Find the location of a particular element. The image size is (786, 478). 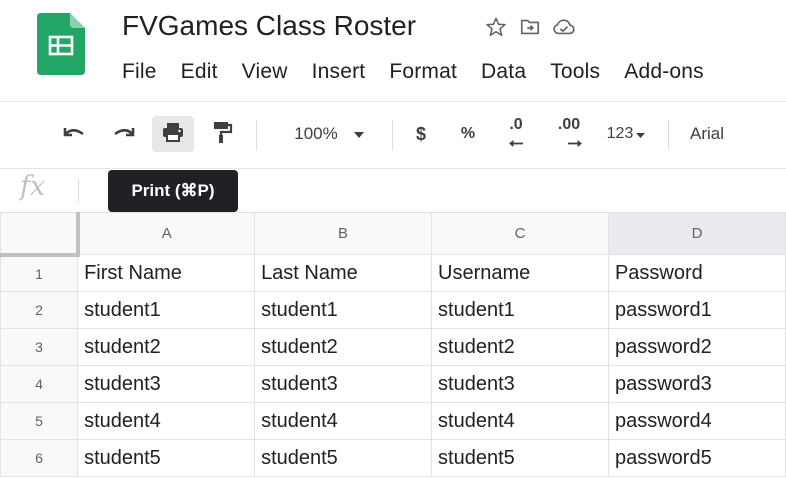

star-icon is located at coordinates (496, 27).